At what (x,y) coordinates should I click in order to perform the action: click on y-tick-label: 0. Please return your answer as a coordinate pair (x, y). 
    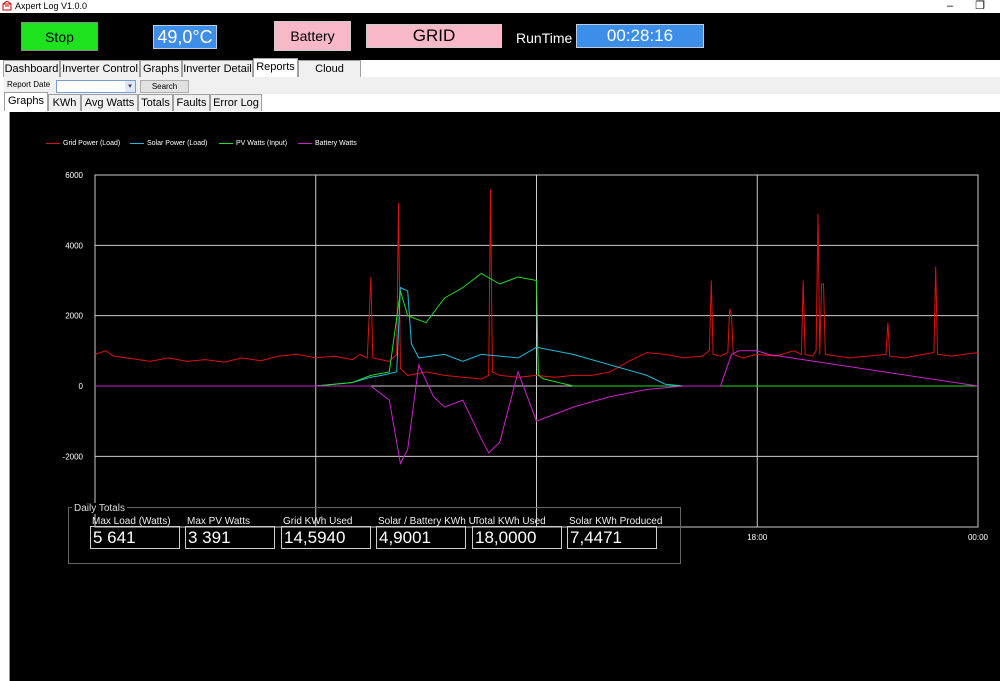
    Looking at the image, I should click on (81, 386).